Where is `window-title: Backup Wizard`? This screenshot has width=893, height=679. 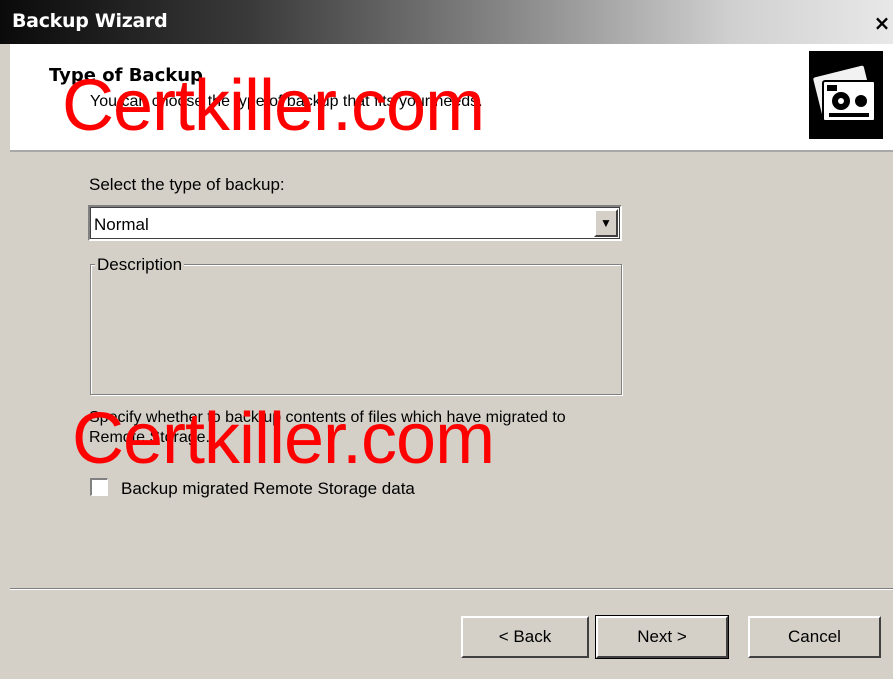 window-title: Backup Wizard is located at coordinates (90, 21).